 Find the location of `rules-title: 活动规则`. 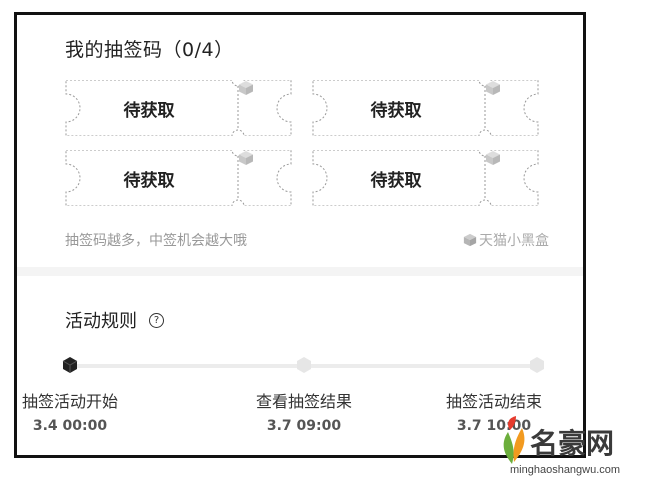

rules-title: 活动规则 is located at coordinates (101, 321).